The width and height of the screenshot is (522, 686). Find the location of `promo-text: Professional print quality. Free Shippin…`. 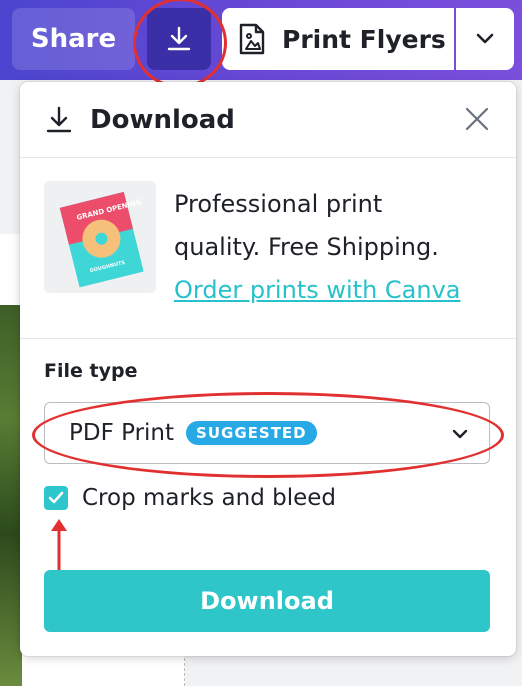

promo-text: Professional print quality. Free Shippin… is located at coordinates (334, 247).